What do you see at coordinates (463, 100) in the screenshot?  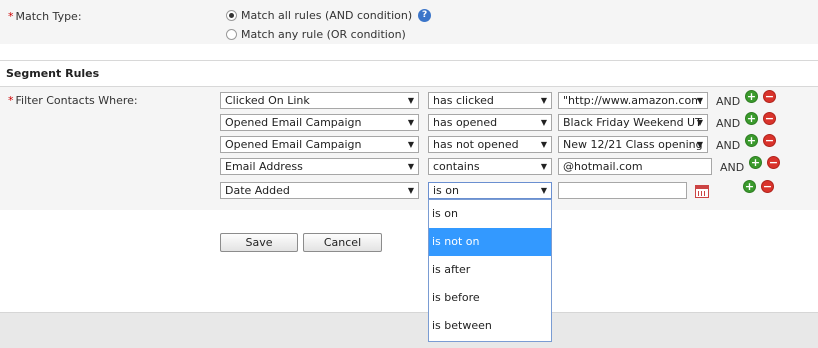 I see `rule-operator-value: has clicked` at bounding box center [463, 100].